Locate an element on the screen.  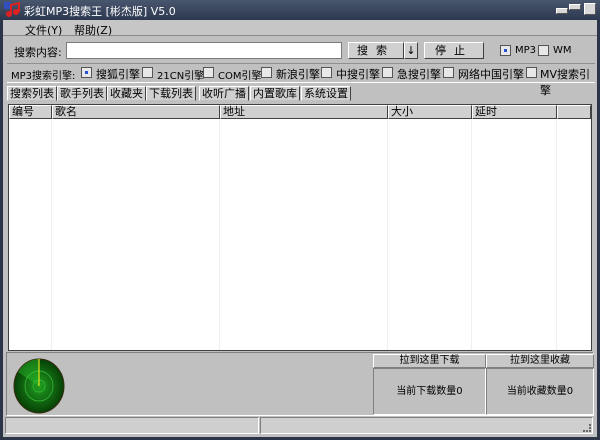
search-button: 搜索 is located at coordinates (376, 50).